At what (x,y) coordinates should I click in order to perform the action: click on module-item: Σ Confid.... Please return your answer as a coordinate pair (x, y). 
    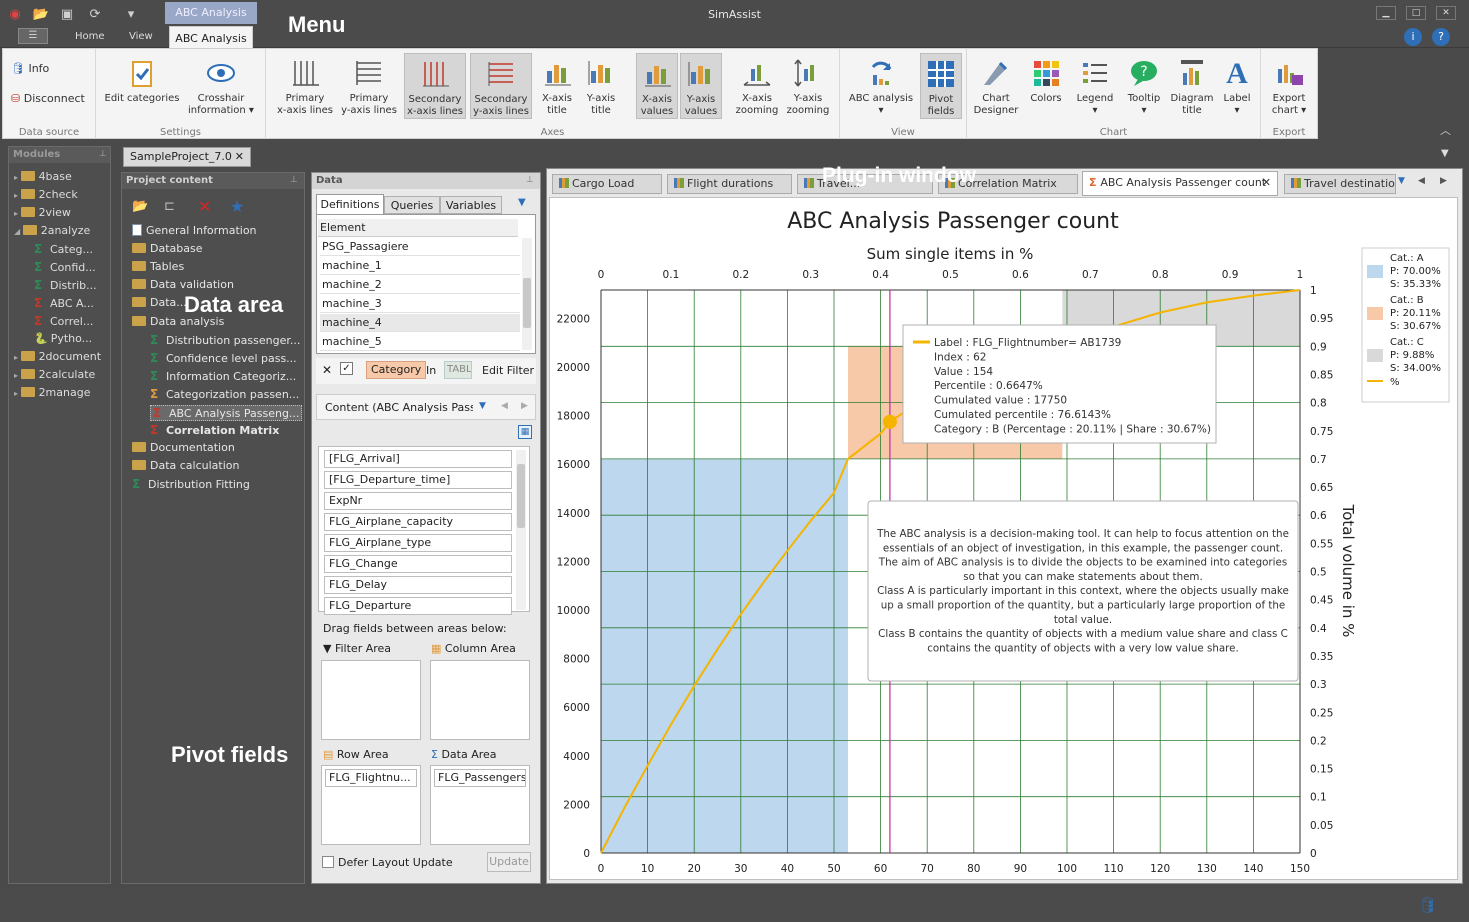
    Looking at the image, I should click on (65, 267).